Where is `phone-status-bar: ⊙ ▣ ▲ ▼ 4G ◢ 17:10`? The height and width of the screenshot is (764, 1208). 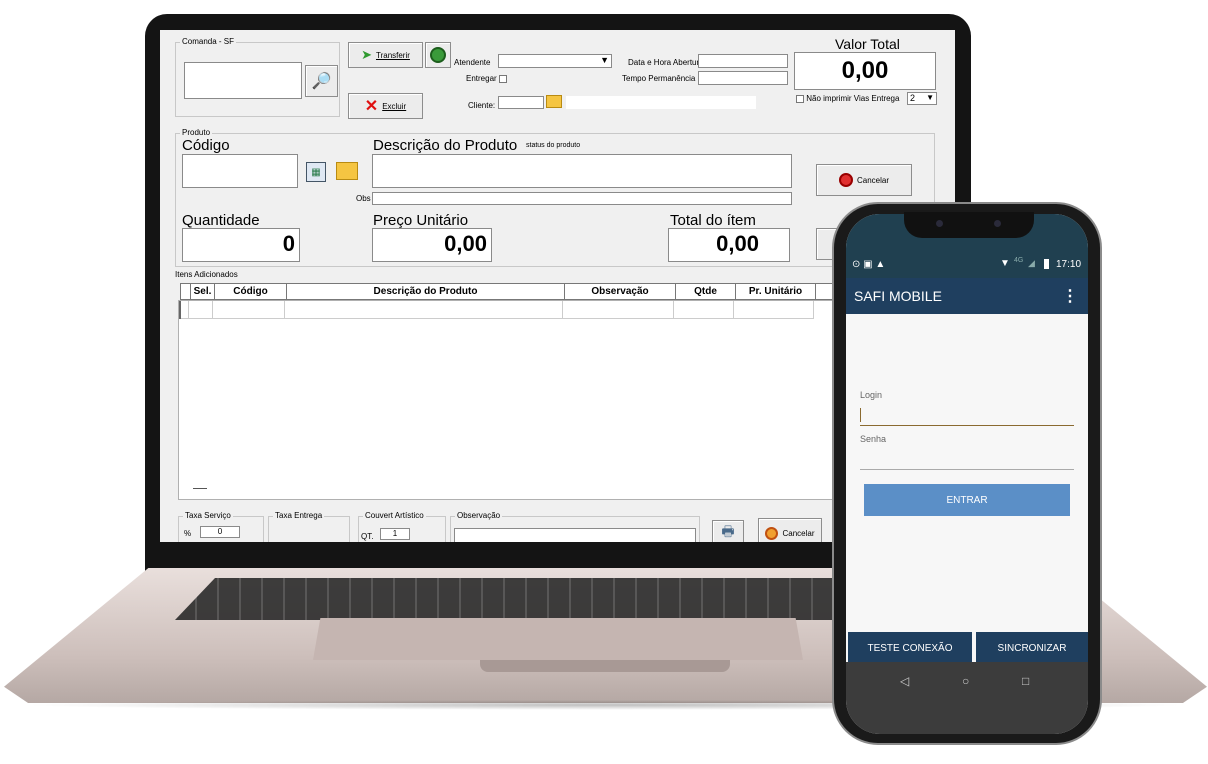
phone-status-bar: ⊙ ▣ ▲ ▼ 4G ◢ 17:10 is located at coordinates (967, 266).